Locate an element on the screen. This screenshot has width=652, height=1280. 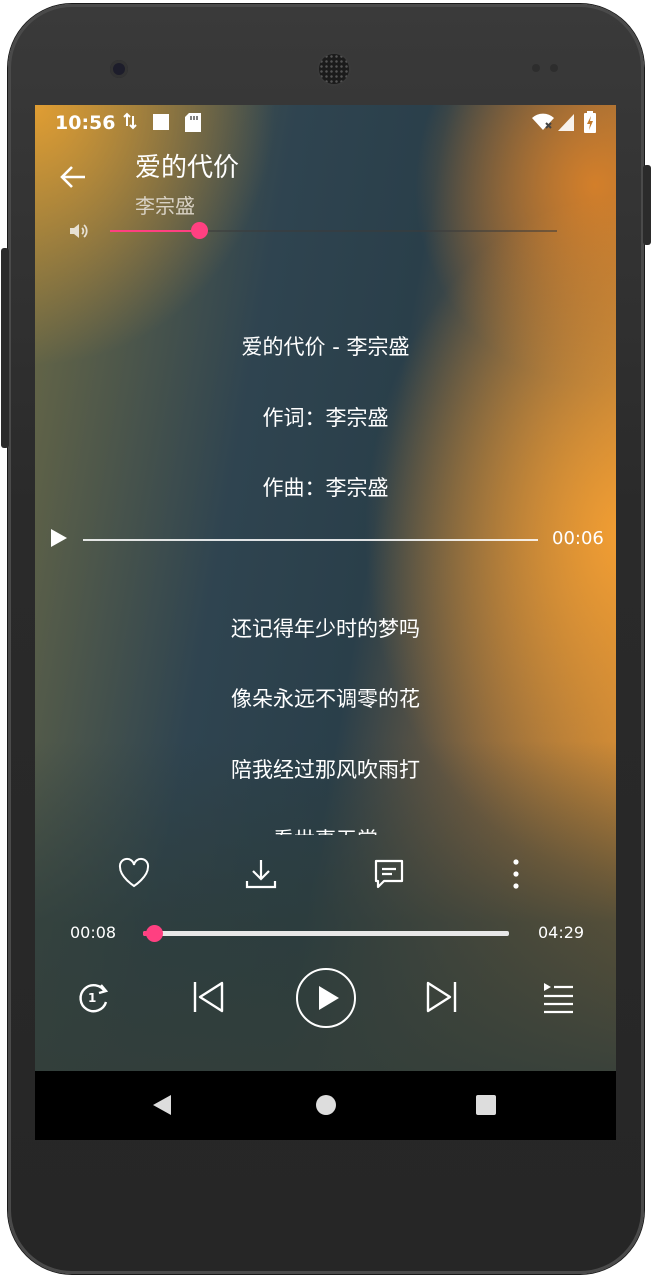
repeat-one-icon: 1 is located at coordinates (93, 997).